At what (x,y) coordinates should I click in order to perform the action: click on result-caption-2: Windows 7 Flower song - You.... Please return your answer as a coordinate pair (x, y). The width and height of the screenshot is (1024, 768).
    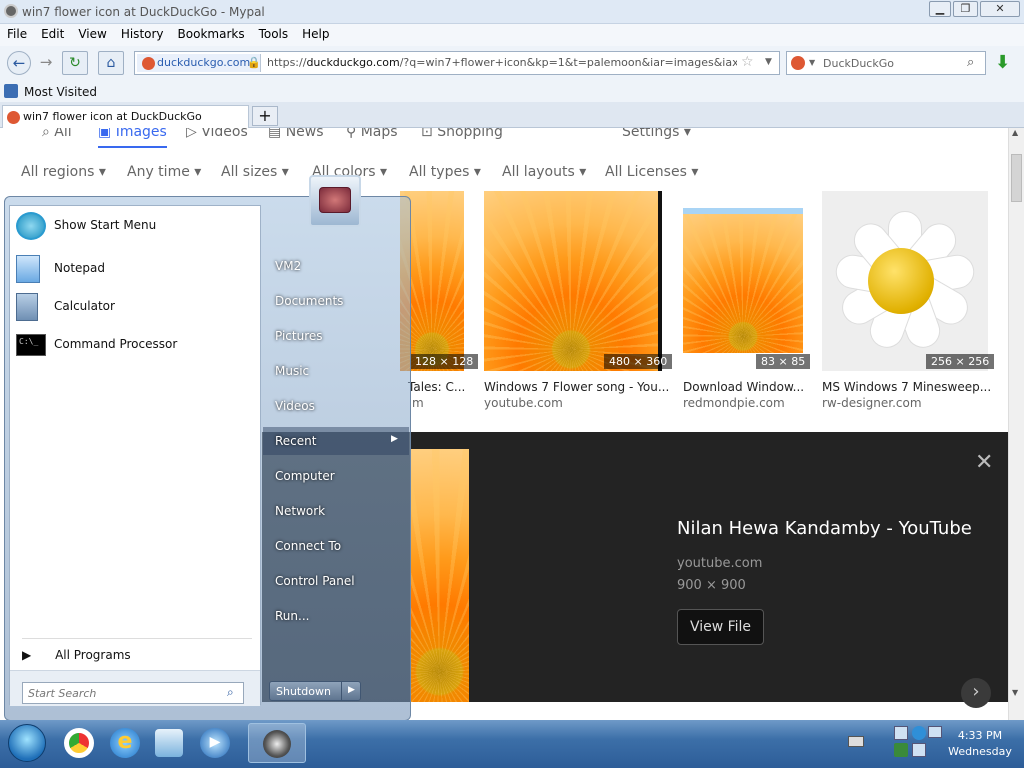
    Looking at the image, I should click on (576, 387).